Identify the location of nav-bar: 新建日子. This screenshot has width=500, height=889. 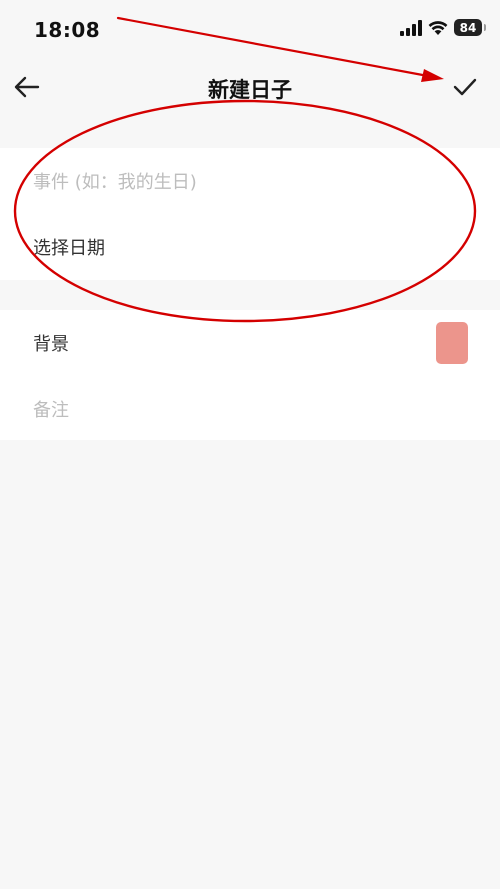
(250, 90).